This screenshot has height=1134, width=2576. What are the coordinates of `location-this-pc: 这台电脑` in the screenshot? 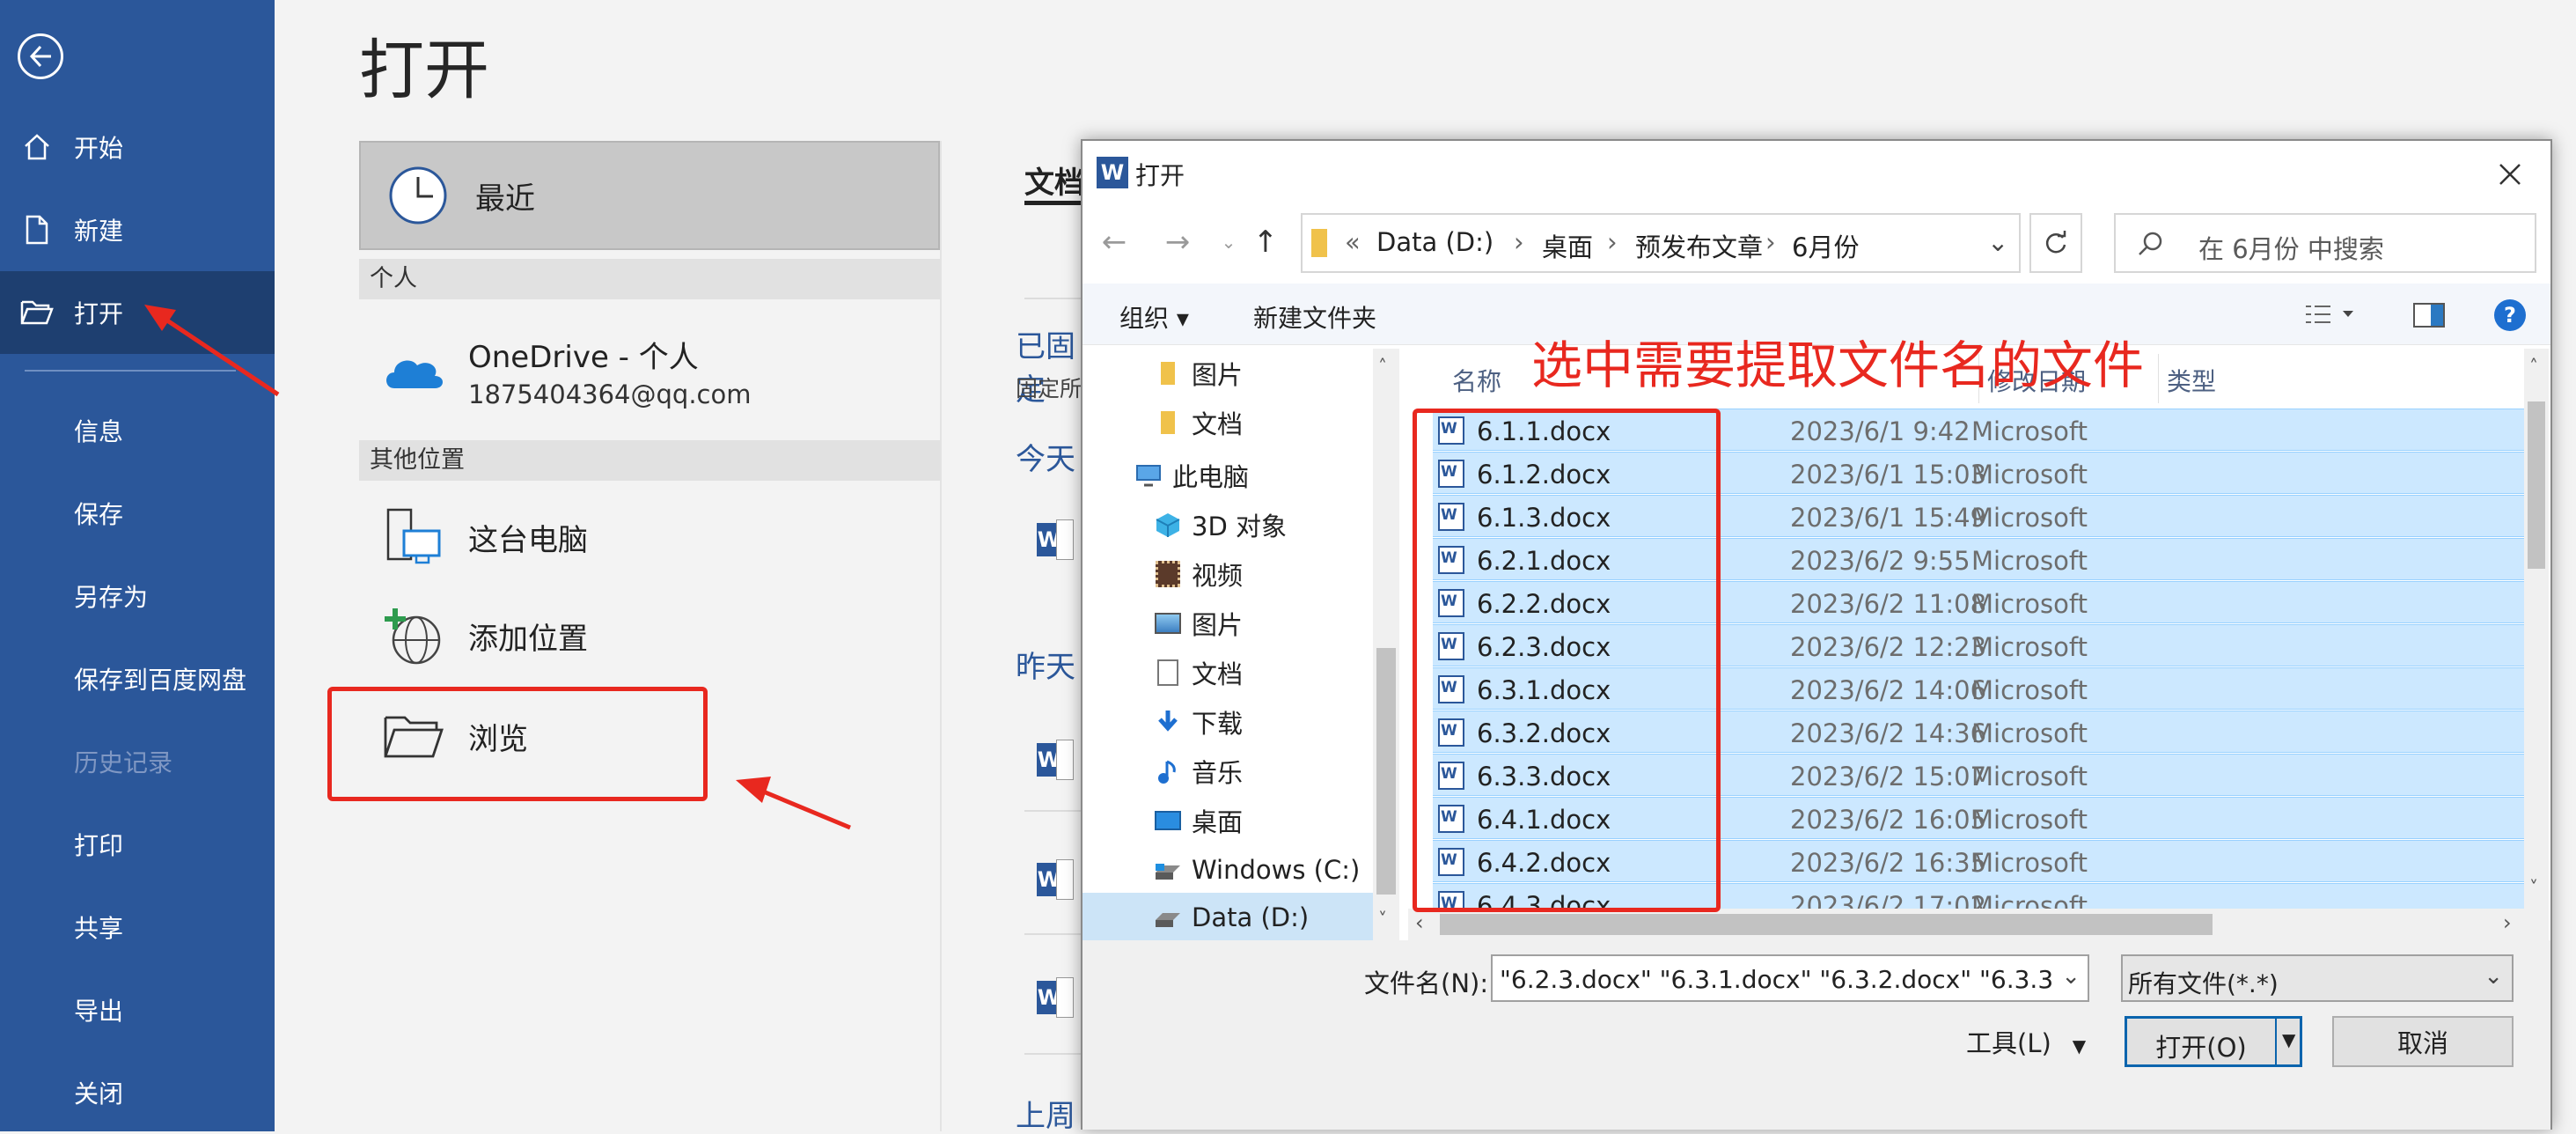 It's located at (649, 537).